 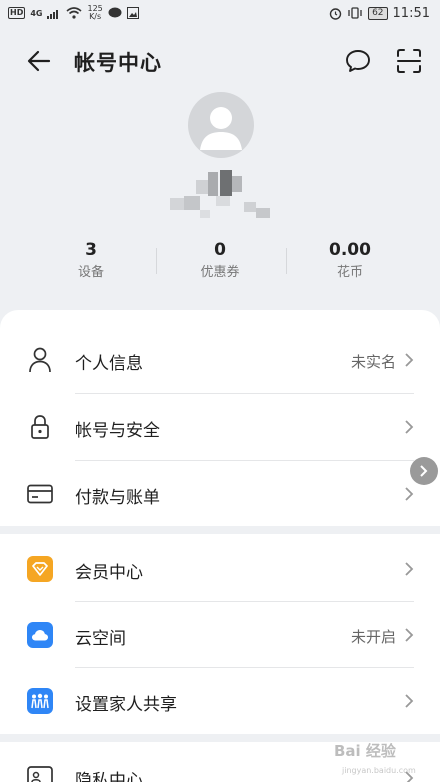 What do you see at coordinates (220, 494) in the screenshot?
I see `row-payment-billing: 付款与账单` at bounding box center [220, 494].